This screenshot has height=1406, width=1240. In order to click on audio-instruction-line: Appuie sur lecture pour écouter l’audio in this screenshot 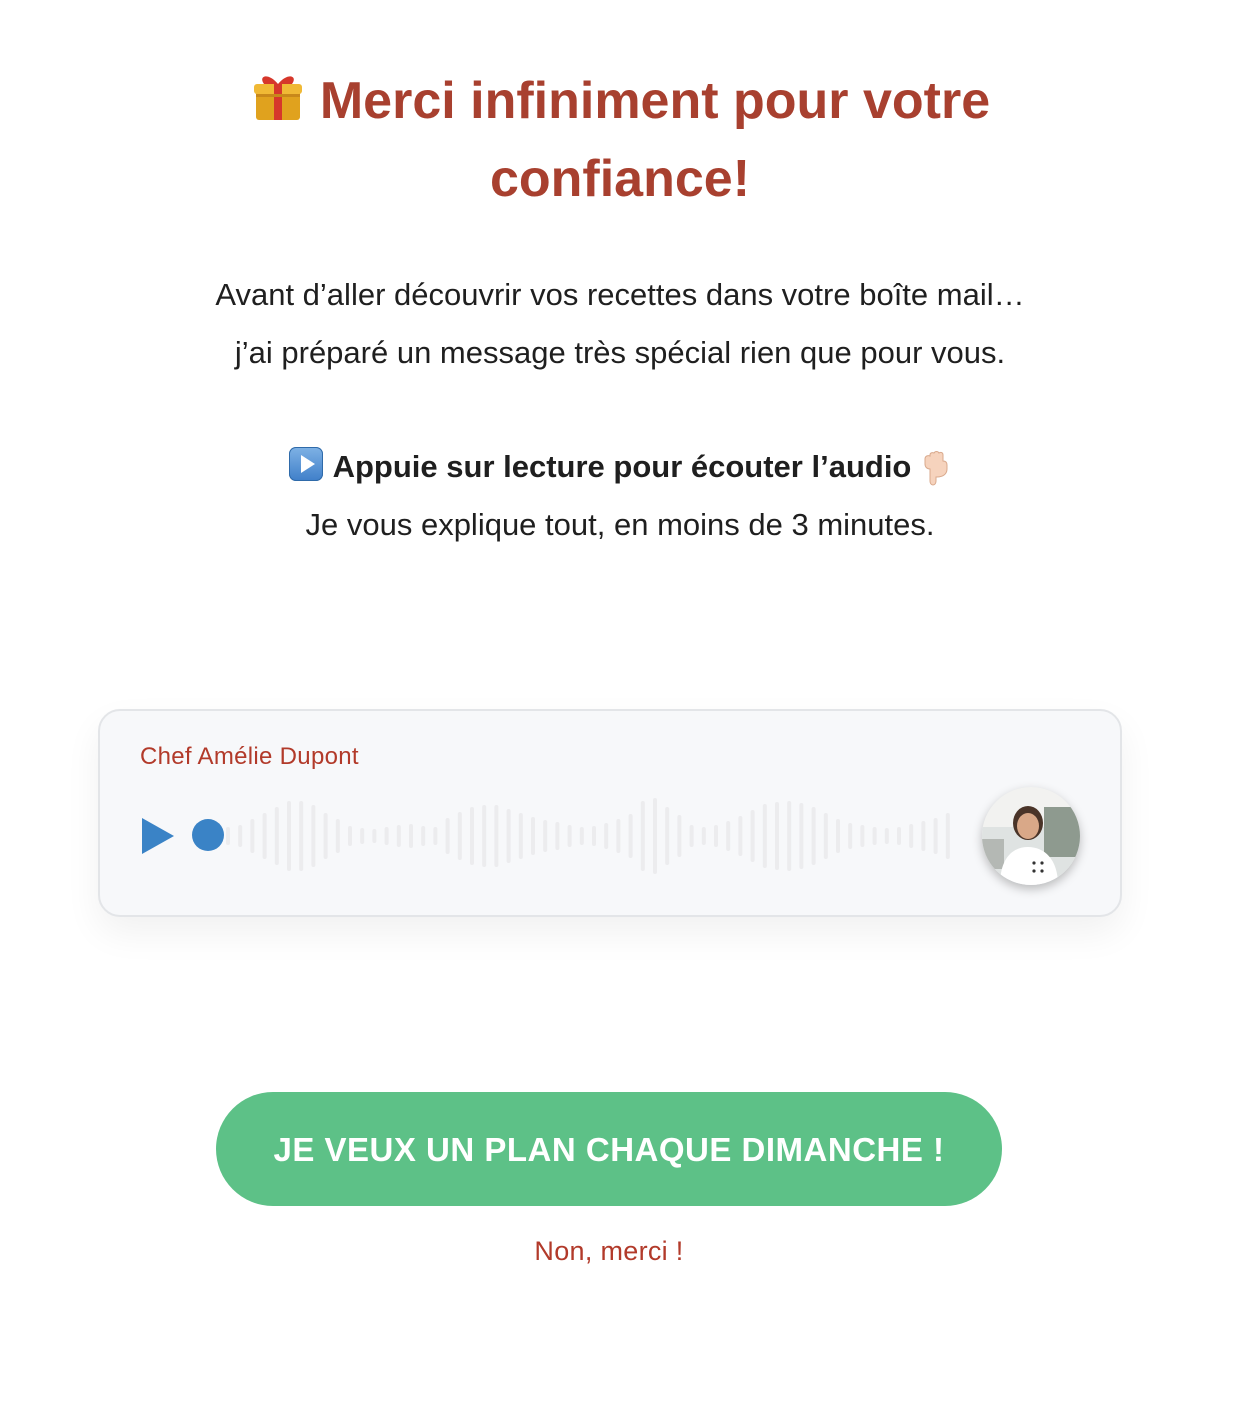, I will do `click(620, 467)`.